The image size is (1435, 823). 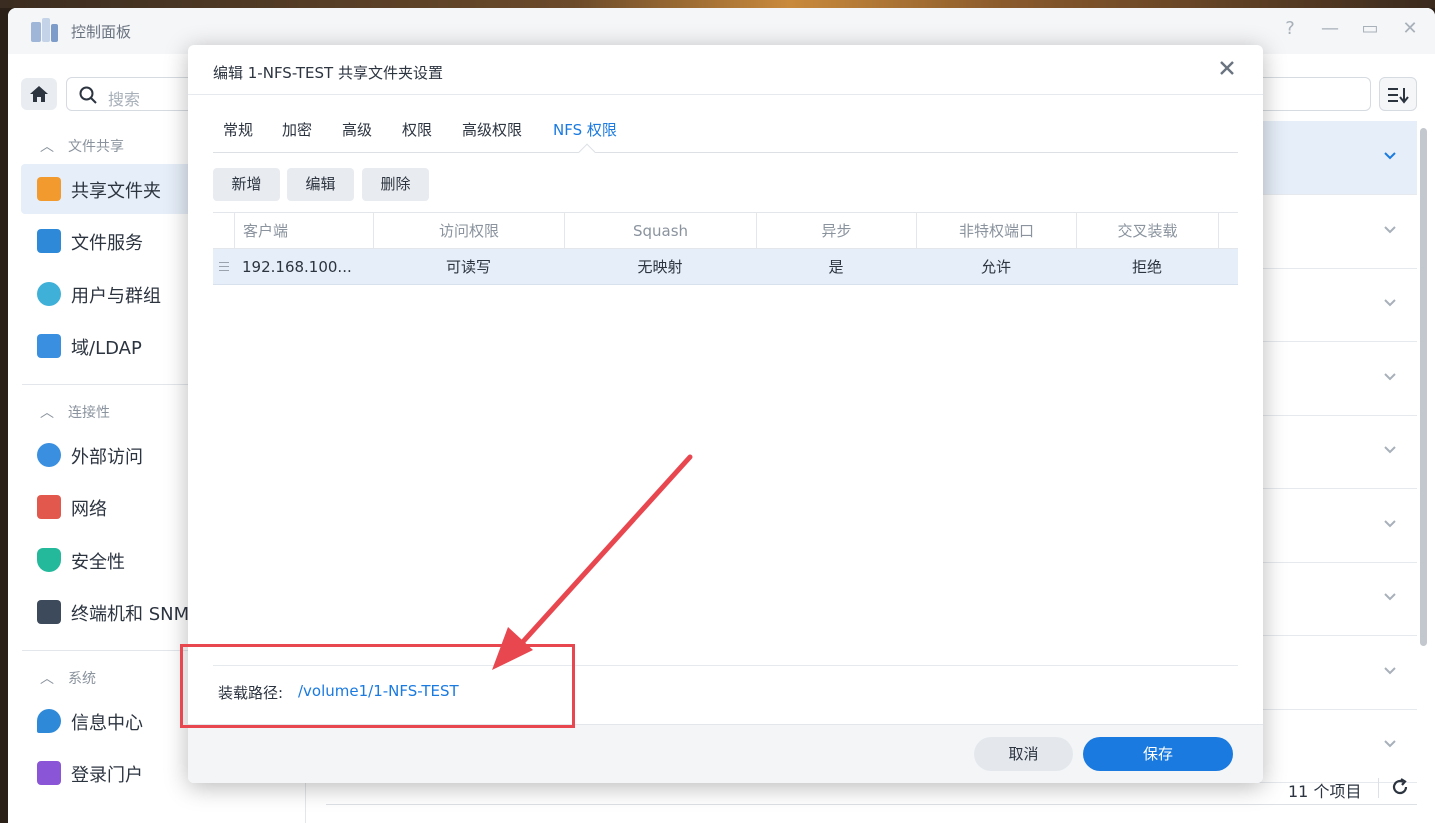 What do you see at coordinates (49, 455) in the screenshot?
I see `external-access-icon` at bounding box center [49, 455].